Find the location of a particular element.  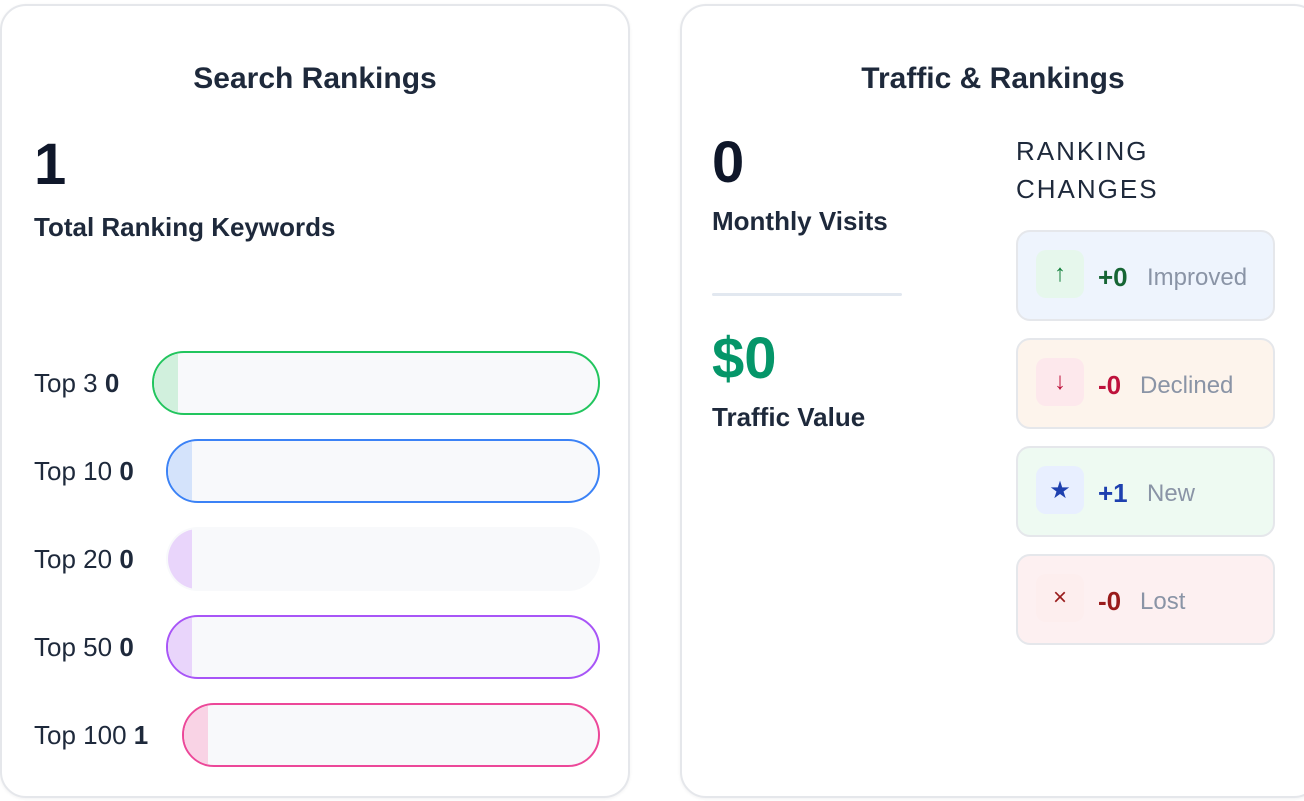

rank-tier-top-3: Top 3 0 is located at coordinates (317, 383).